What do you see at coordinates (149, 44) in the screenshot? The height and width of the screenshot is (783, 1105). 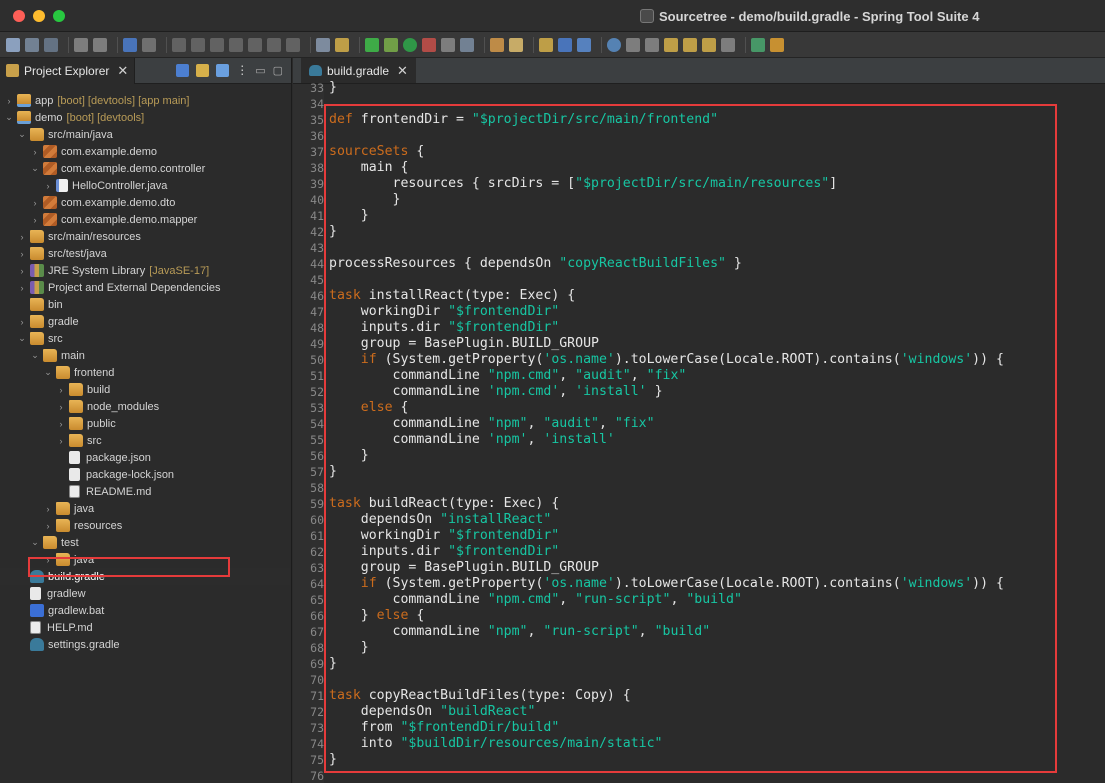 I see `skip-breakpoints-icon` at bounding box center [149, 44].